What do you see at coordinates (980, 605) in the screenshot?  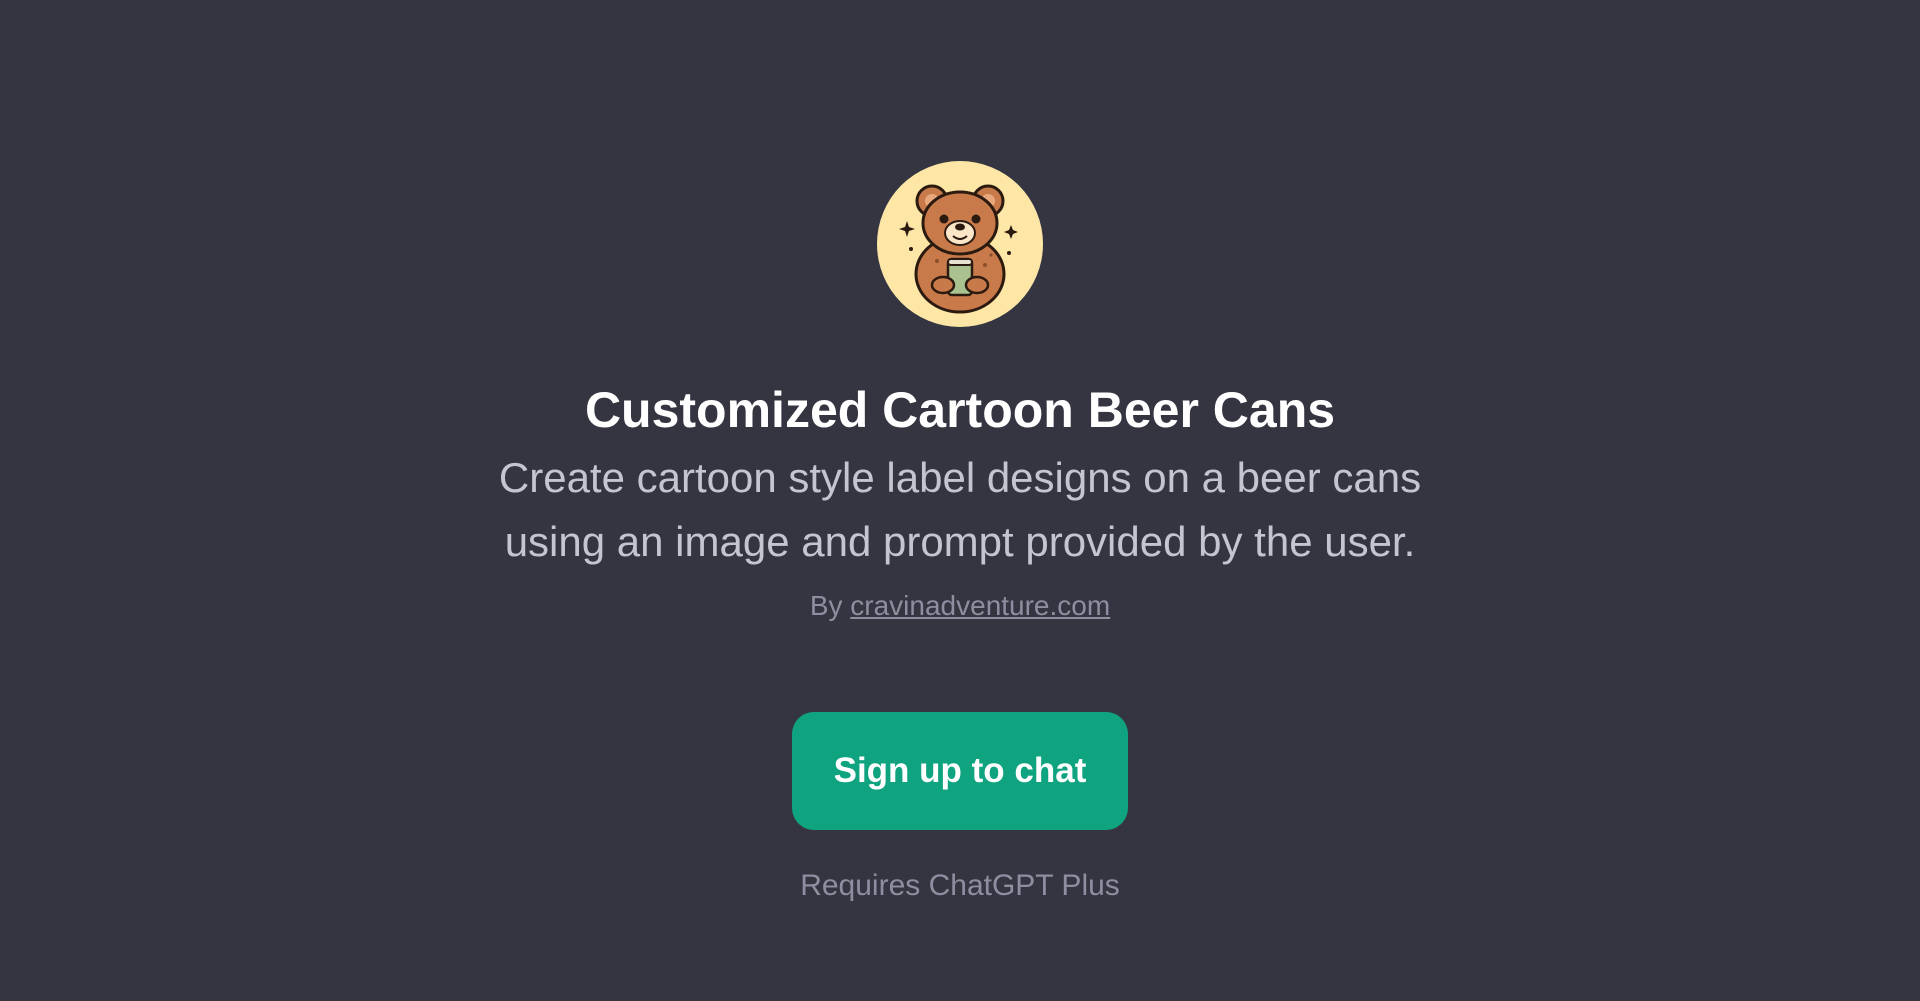 I see `author-link: cravinadventure.com` at bounding box center [980, 605].